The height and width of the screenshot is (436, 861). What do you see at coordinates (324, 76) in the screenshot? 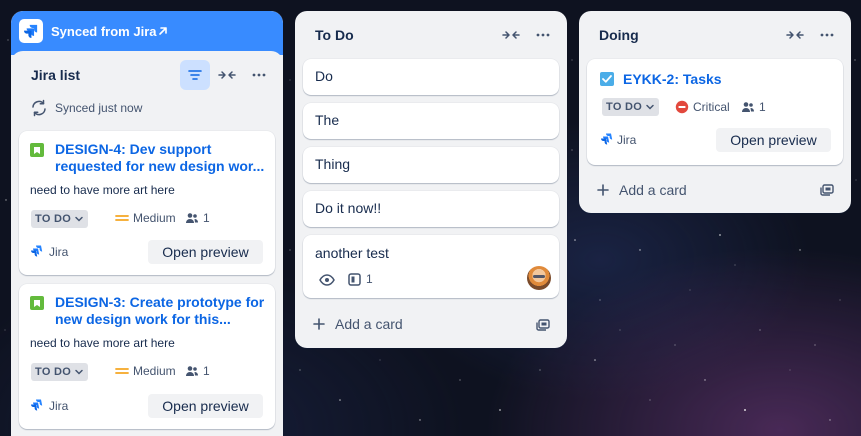
I see `card-title: Do` at bounding box center [324, 76].